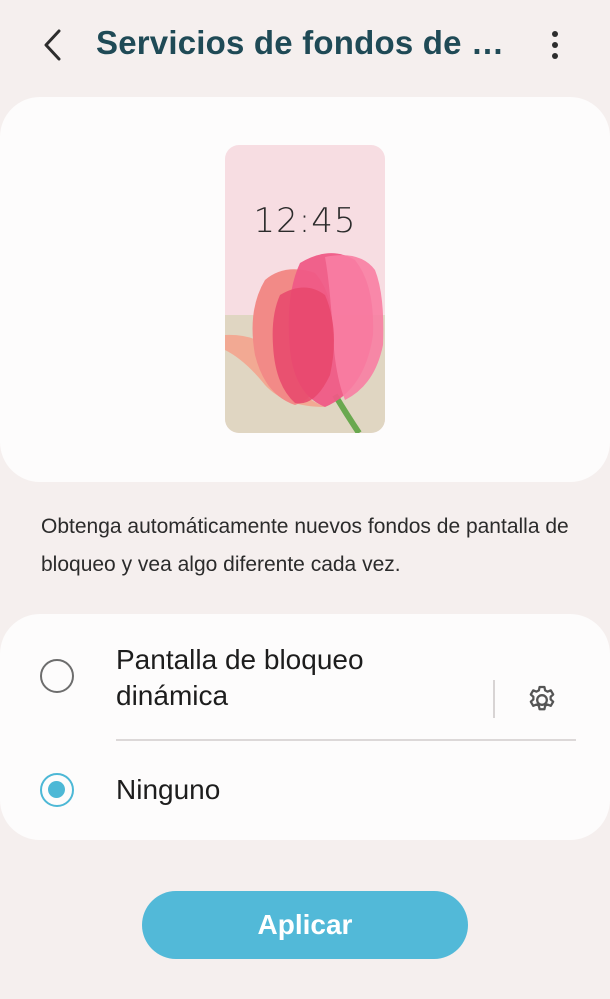  Describe the element at coordinates (305, 221) in the screenshot. I see `preview-clock: 12:45` at that location.